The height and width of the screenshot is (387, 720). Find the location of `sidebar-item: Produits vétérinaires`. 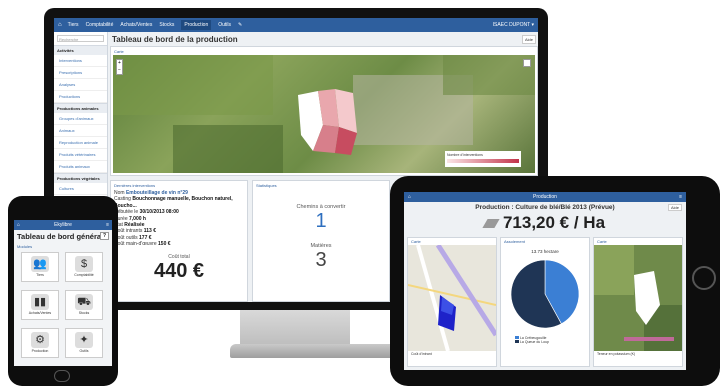

sidebar-item: Produits vétérinaires is located at coordinates (80, 155).